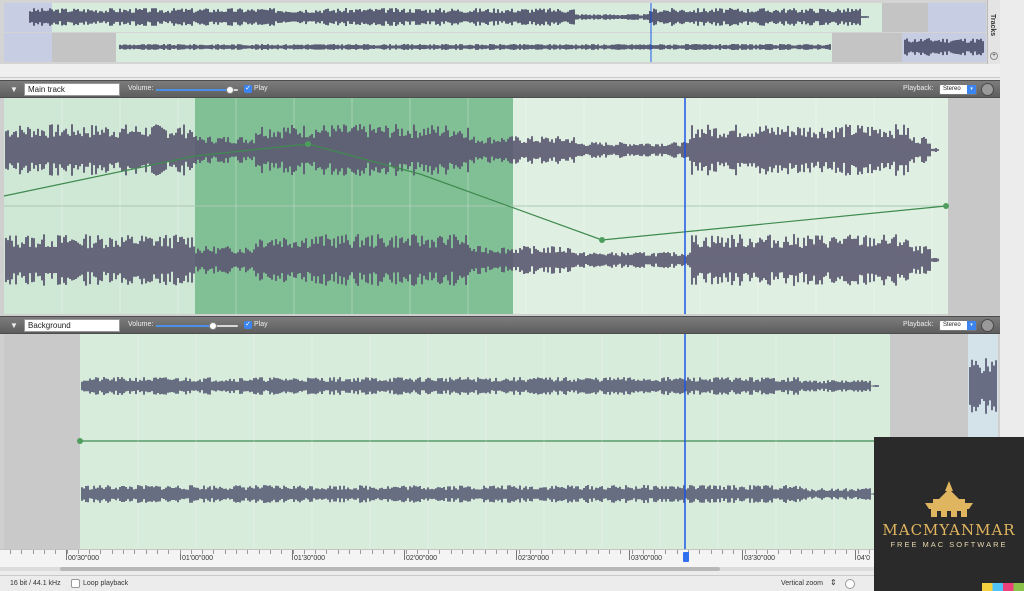  I want to click on watermark-tagline: FREE MAC SOFTWARE, so click(949, 544).